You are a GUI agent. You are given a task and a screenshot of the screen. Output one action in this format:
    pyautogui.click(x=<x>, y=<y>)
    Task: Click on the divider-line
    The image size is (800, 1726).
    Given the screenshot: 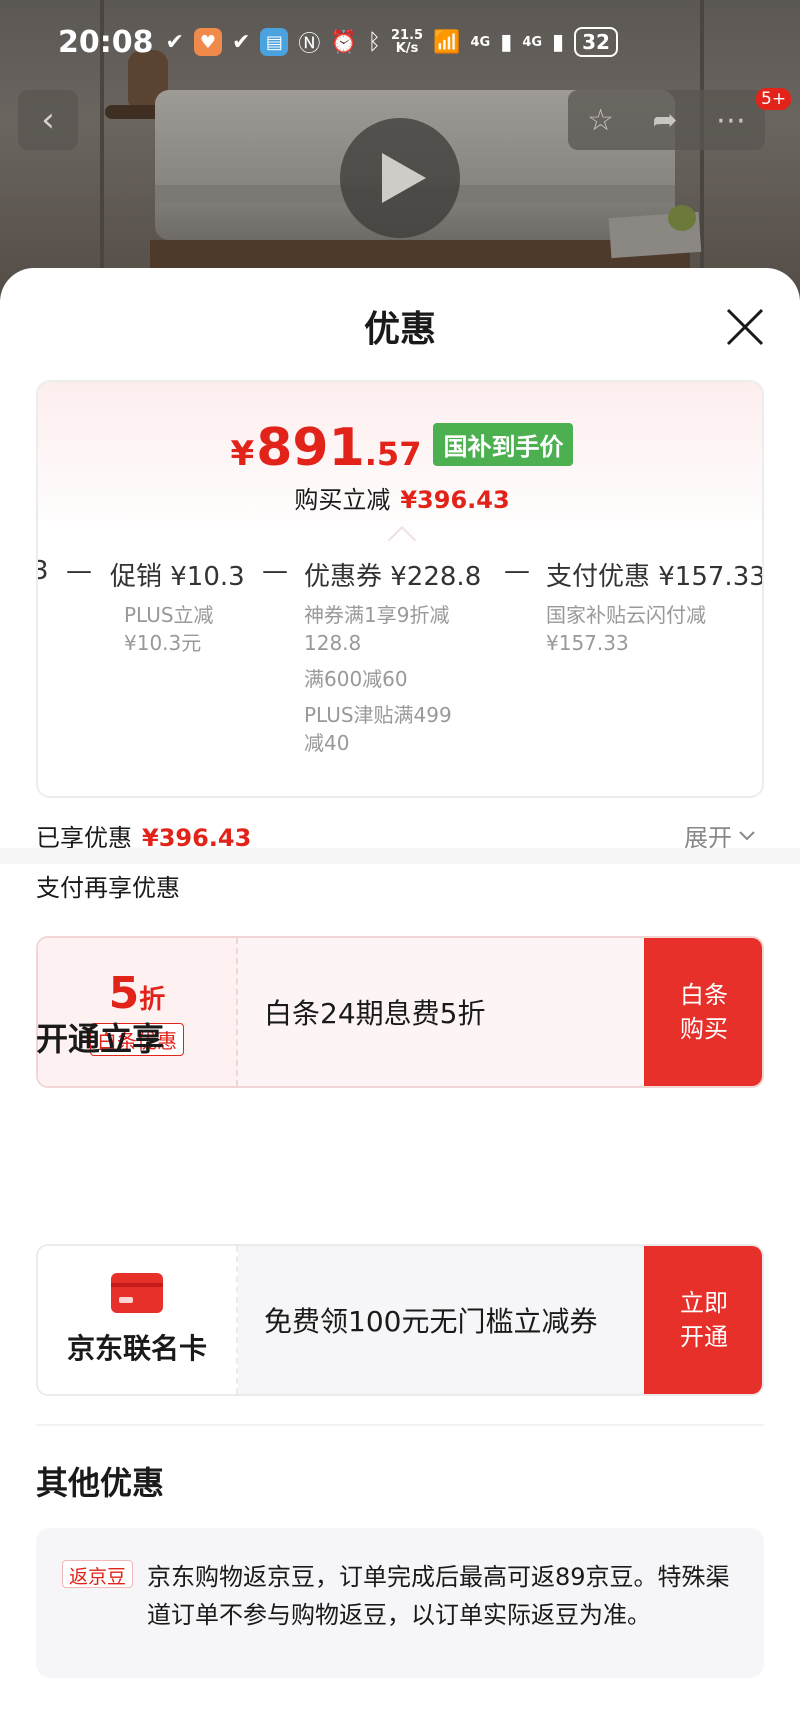 What is the action you would take?
    pyautogui.click(x=400, y=1425)
    